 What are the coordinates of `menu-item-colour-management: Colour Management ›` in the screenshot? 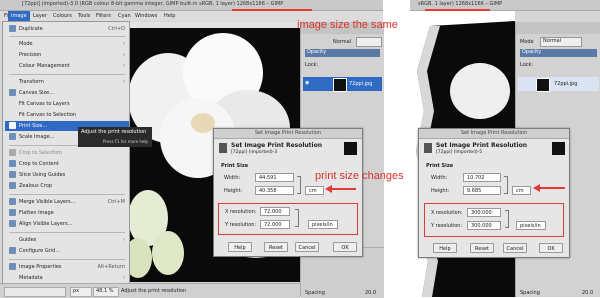 It's located at (69, 66).